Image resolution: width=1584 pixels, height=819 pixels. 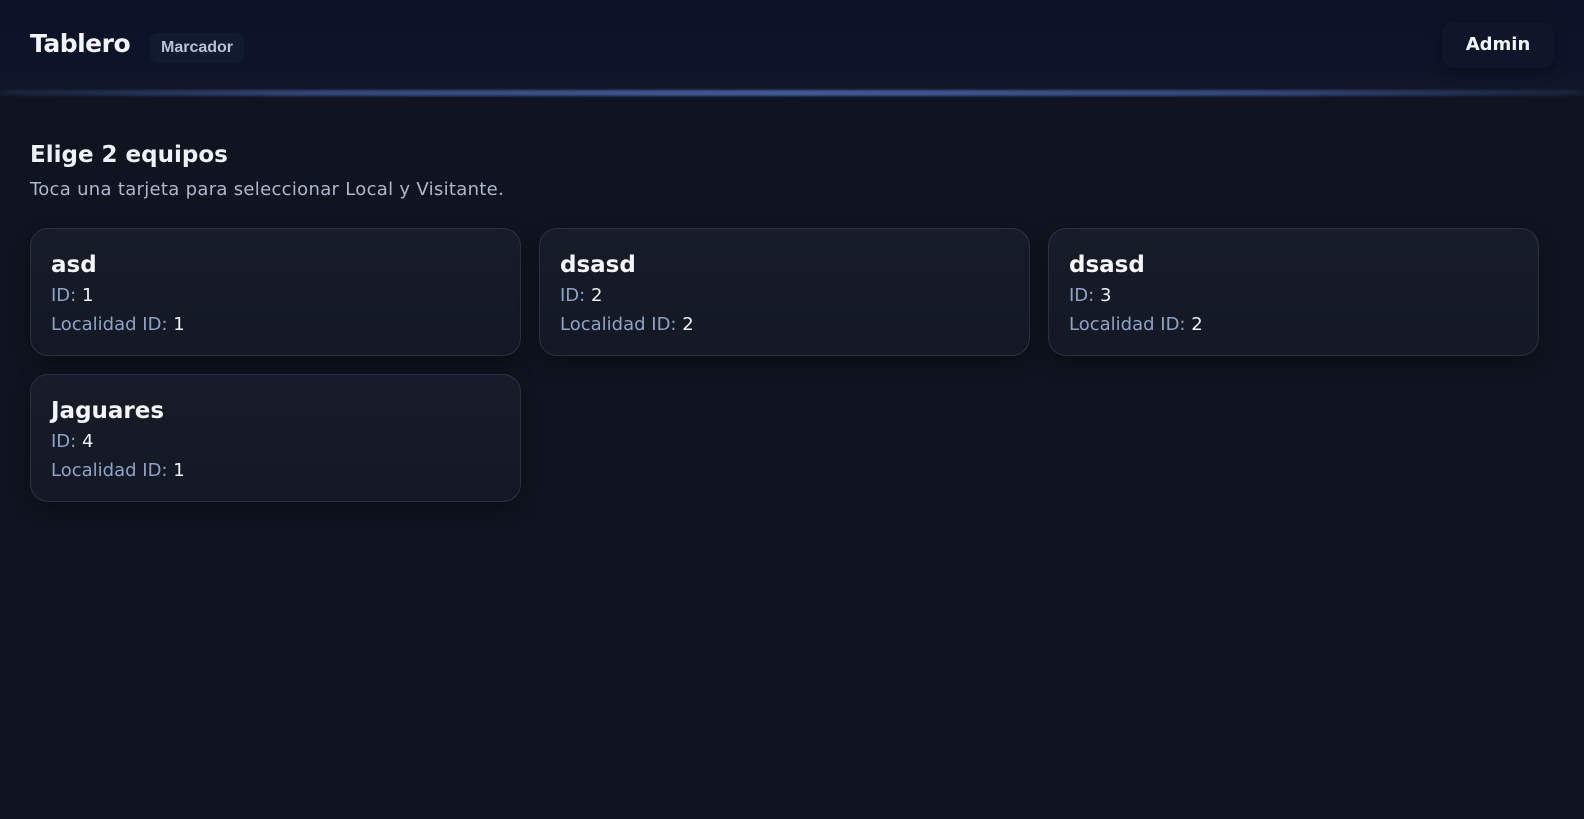 What do you see at coordinates (1498, 45) in the screenshot?
I see `admin-button: Admin` at bounding box center [1498, 45].